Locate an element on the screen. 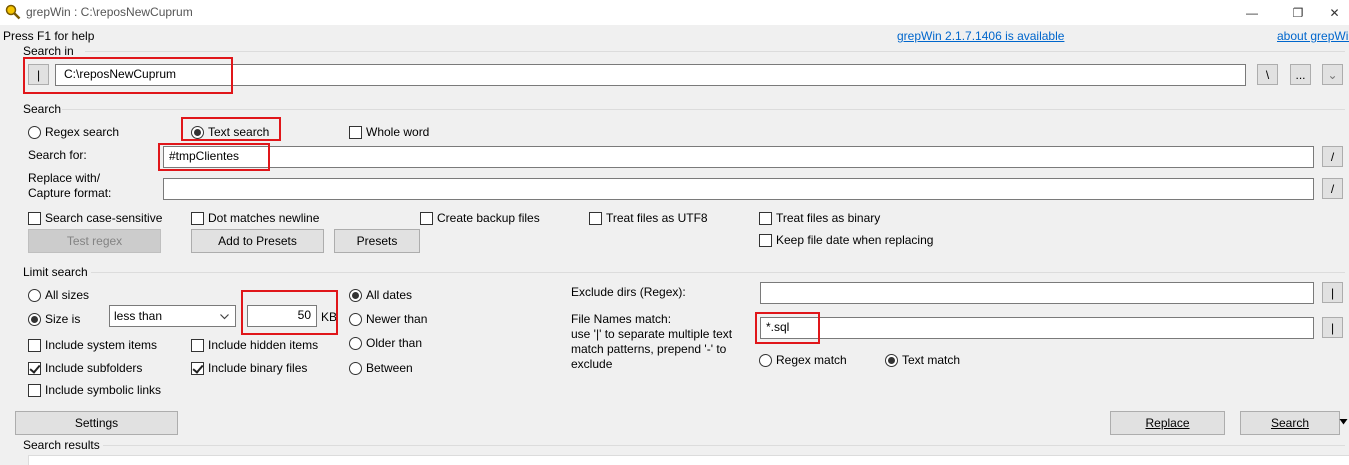 The width and height of the screenshot is (1349, 465). regex-match-label: Regex match is located at coordinates (811, 360).